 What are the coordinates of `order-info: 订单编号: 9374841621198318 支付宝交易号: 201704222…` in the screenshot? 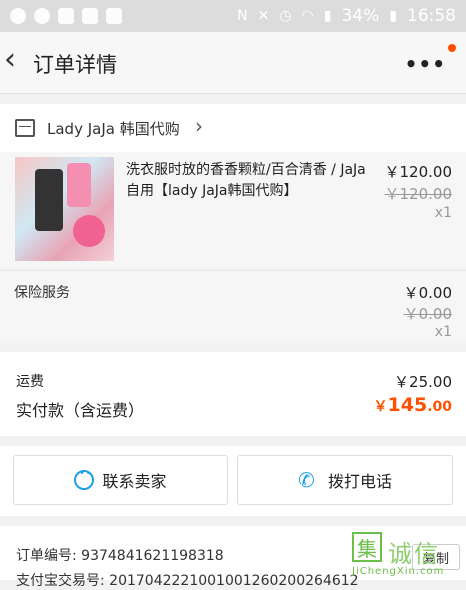 It's located at (233, 557).